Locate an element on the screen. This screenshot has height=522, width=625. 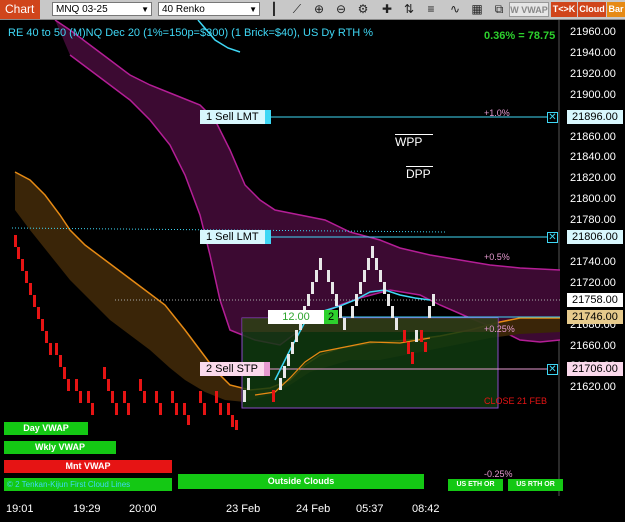
pct-level-label: -0.25% is located at coordinates (498, 474).